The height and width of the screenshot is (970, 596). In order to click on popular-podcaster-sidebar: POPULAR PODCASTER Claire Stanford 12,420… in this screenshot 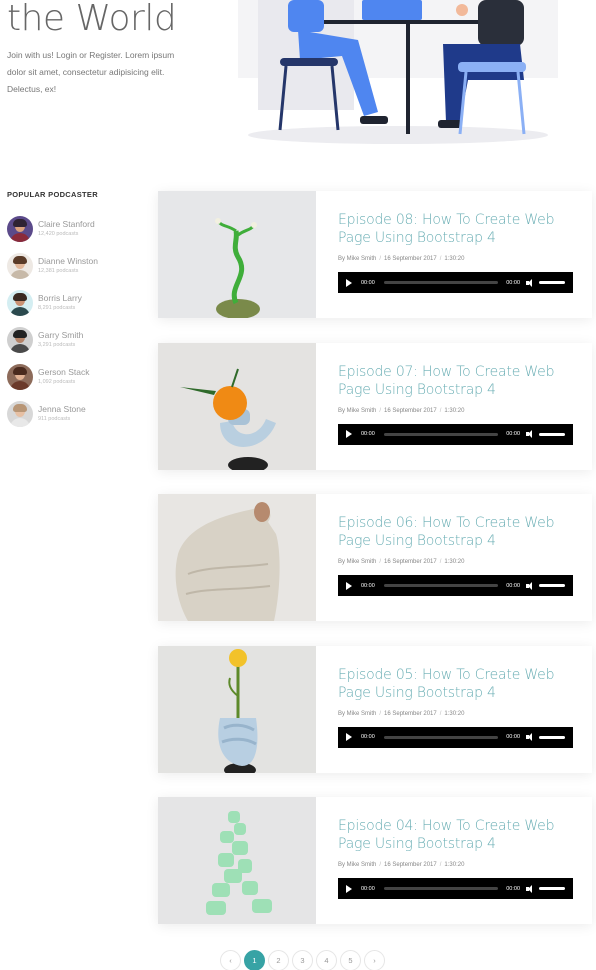, I will do `click(77, 311)`.